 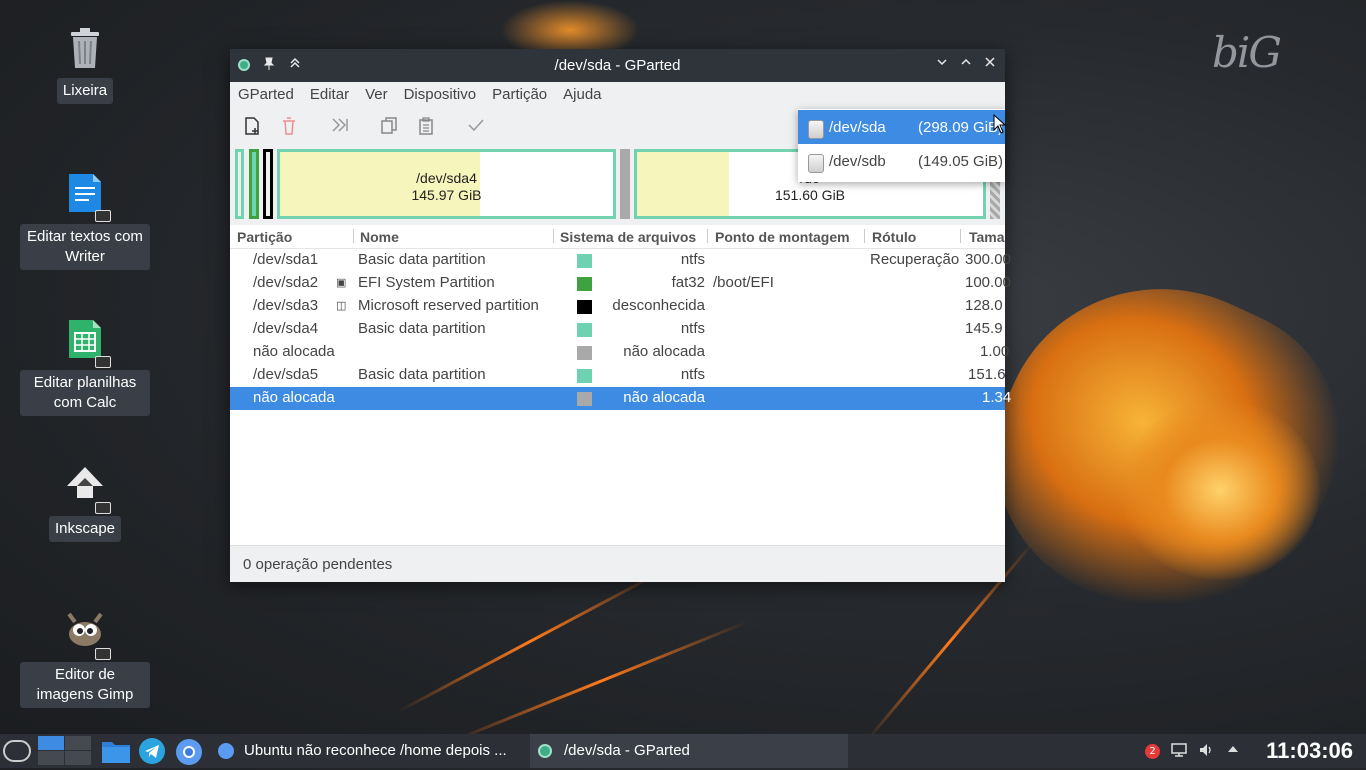 What do you see at coordinates (85, 503) in the screenshot?
I see `desktop-icon-inkscape: Inkscape` at bounding box center [85, 503].